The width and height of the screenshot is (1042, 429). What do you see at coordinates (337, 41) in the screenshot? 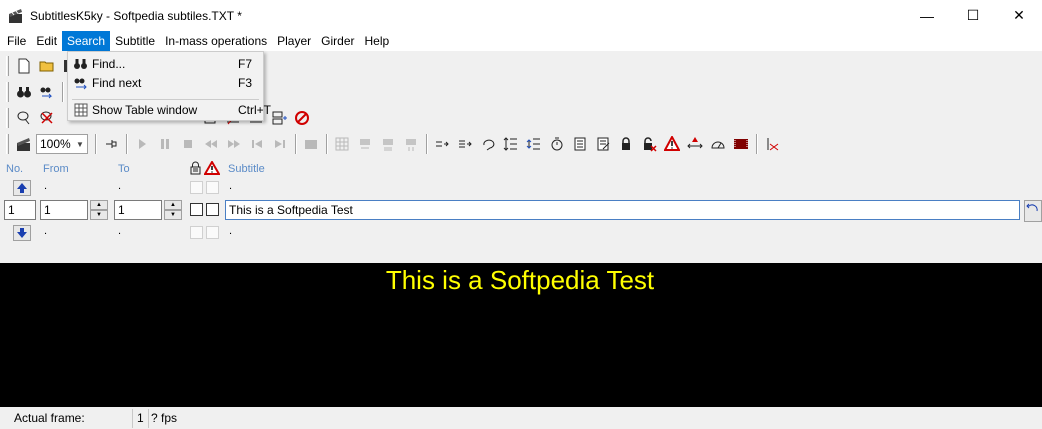
I see `menu-girder: Girder` at bounding box center [337, 41].